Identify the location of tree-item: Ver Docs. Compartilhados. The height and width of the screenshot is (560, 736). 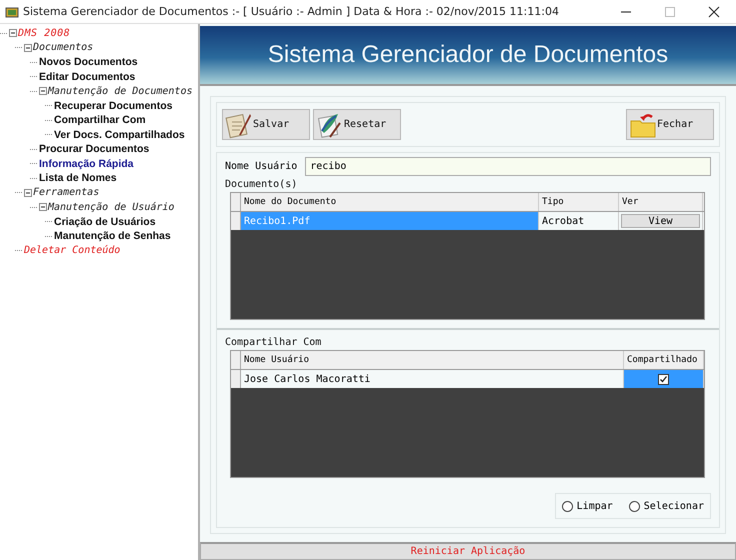
(119, 134).